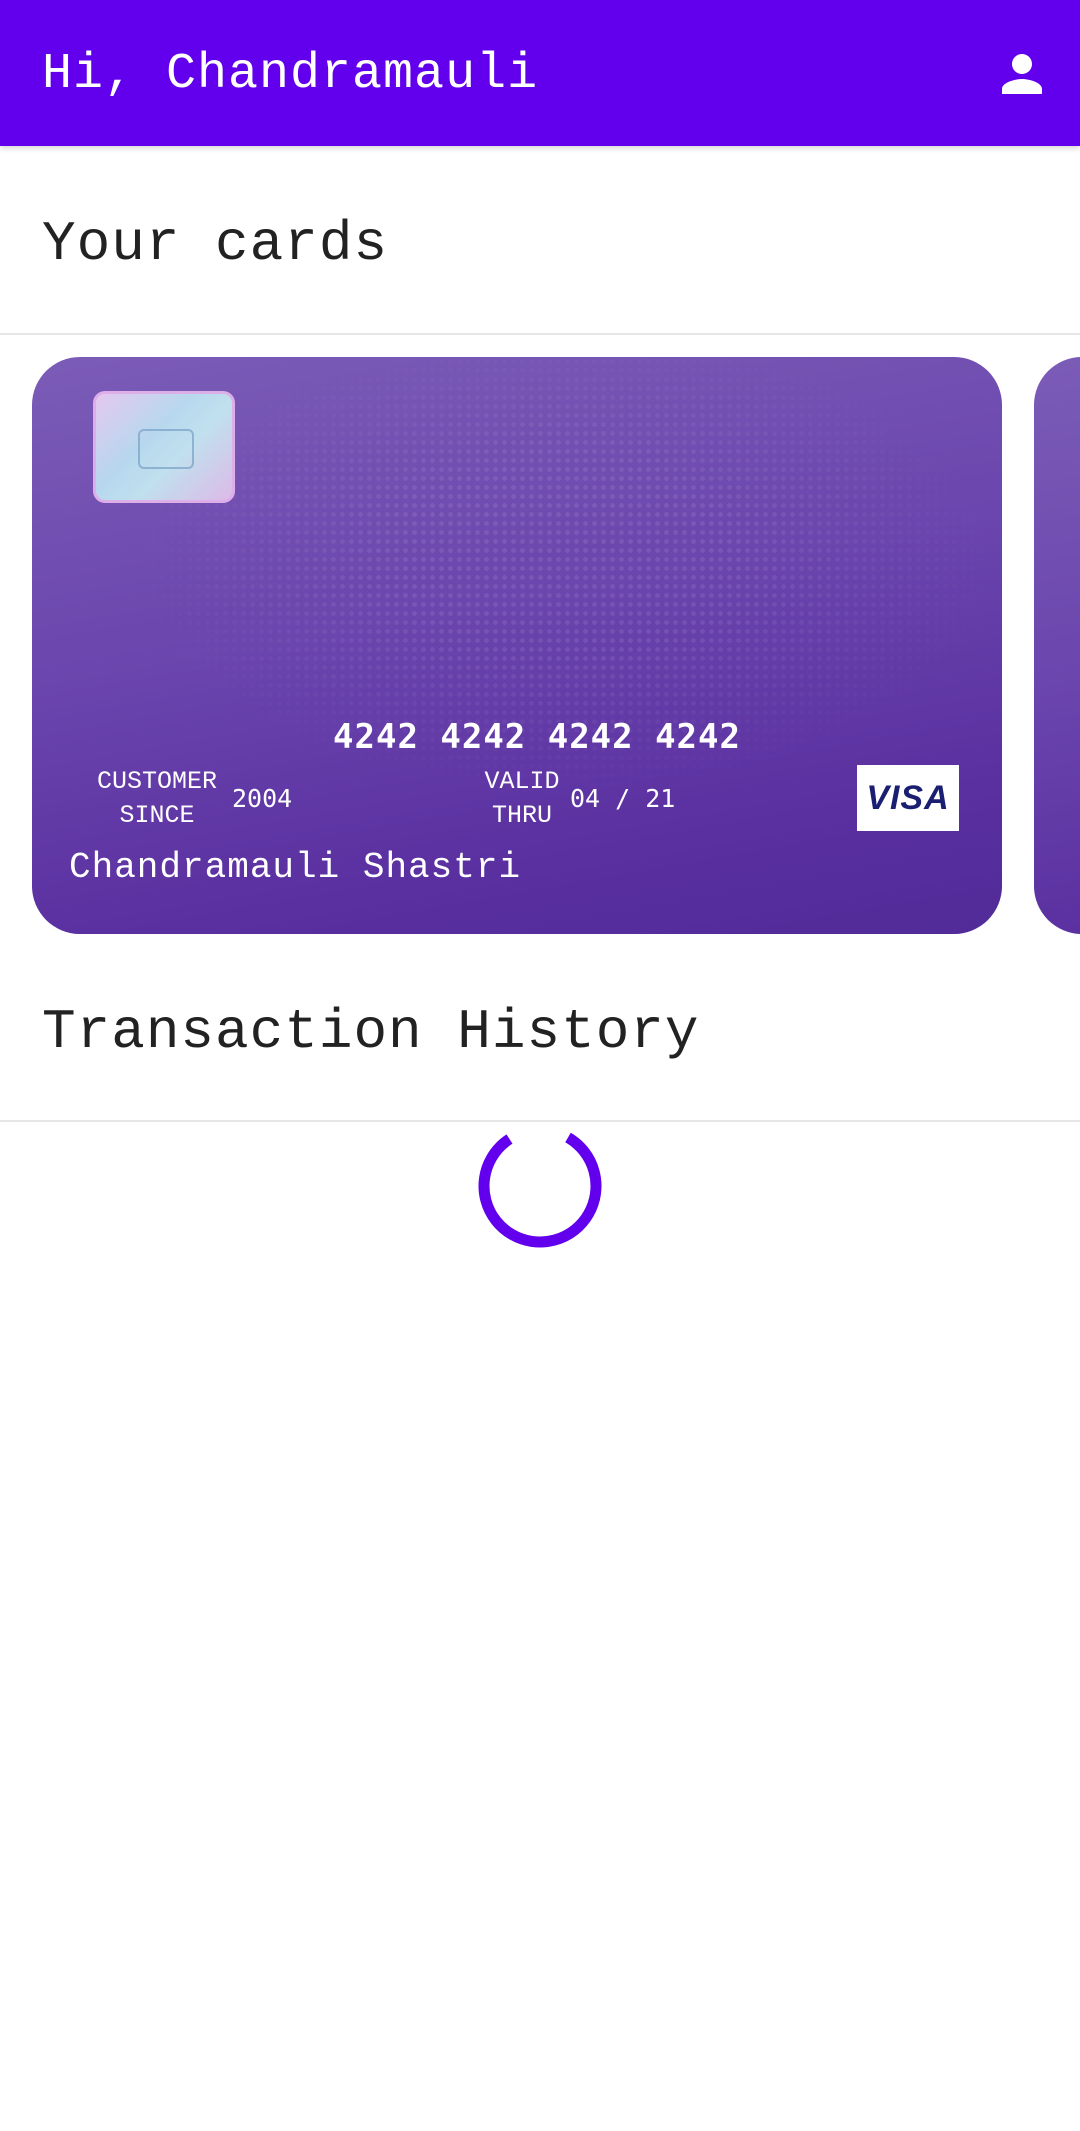 This screenshot has height=2131, width=1080. I want to click on world-map-pattern, so click(1057, 645).